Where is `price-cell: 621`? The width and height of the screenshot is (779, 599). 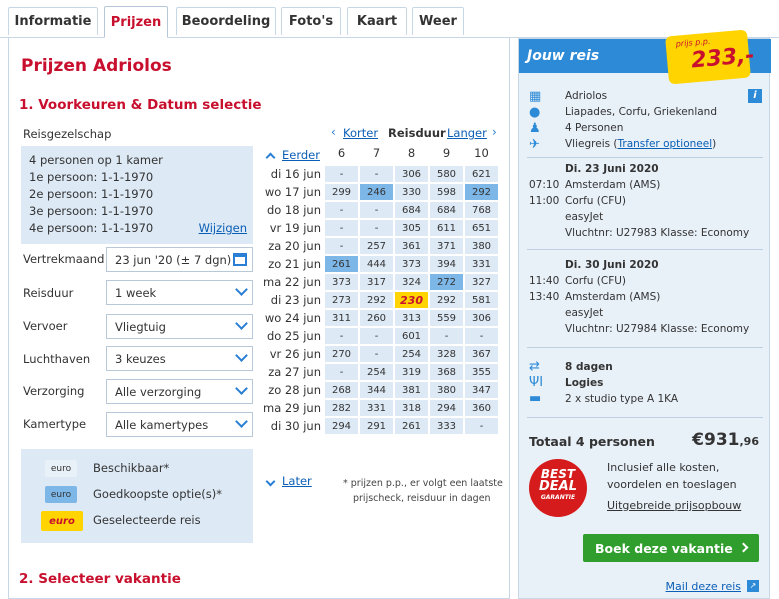 price-cell: 621 is located at coordinates (481, 174).